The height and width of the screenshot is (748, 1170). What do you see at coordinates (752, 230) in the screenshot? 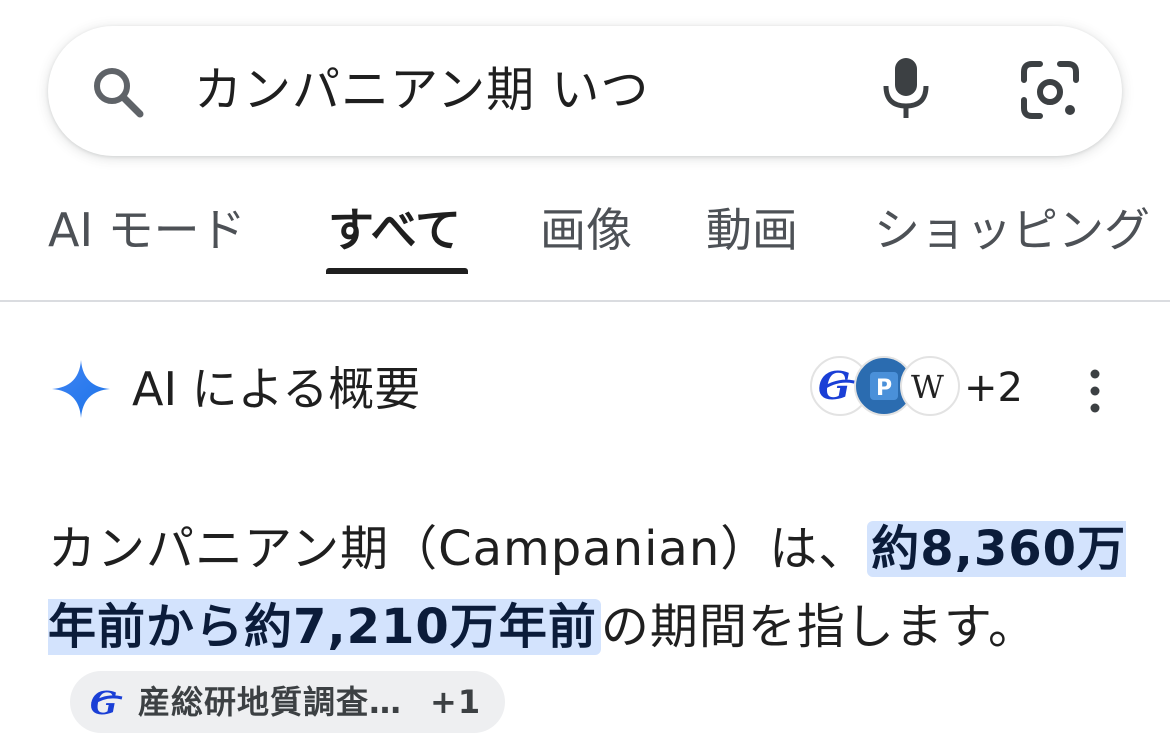
I see `tab-videos: 動画` at bounding box center [752, 230].